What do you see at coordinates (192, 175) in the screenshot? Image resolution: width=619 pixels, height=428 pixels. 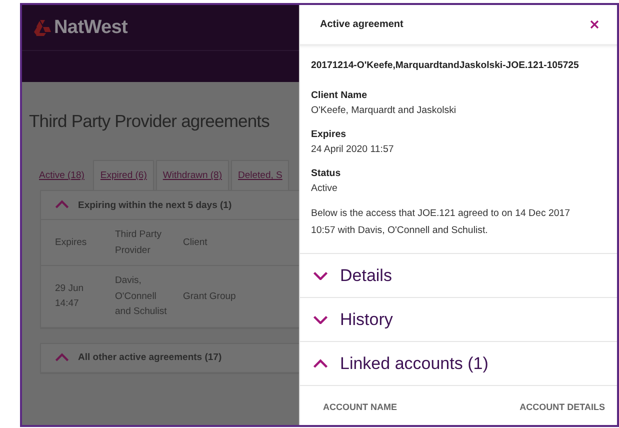 I see `tab: Withdrawn (8)` at bounding box center [192, 175].